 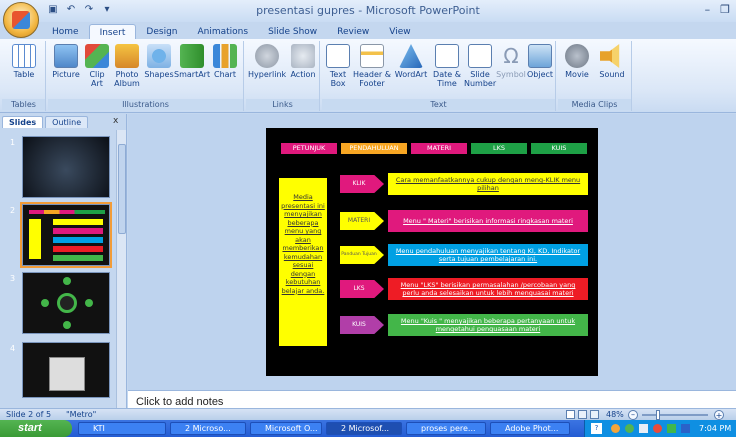 I want to click on smartart-button: SmartArt, so click(x=192, y=61).